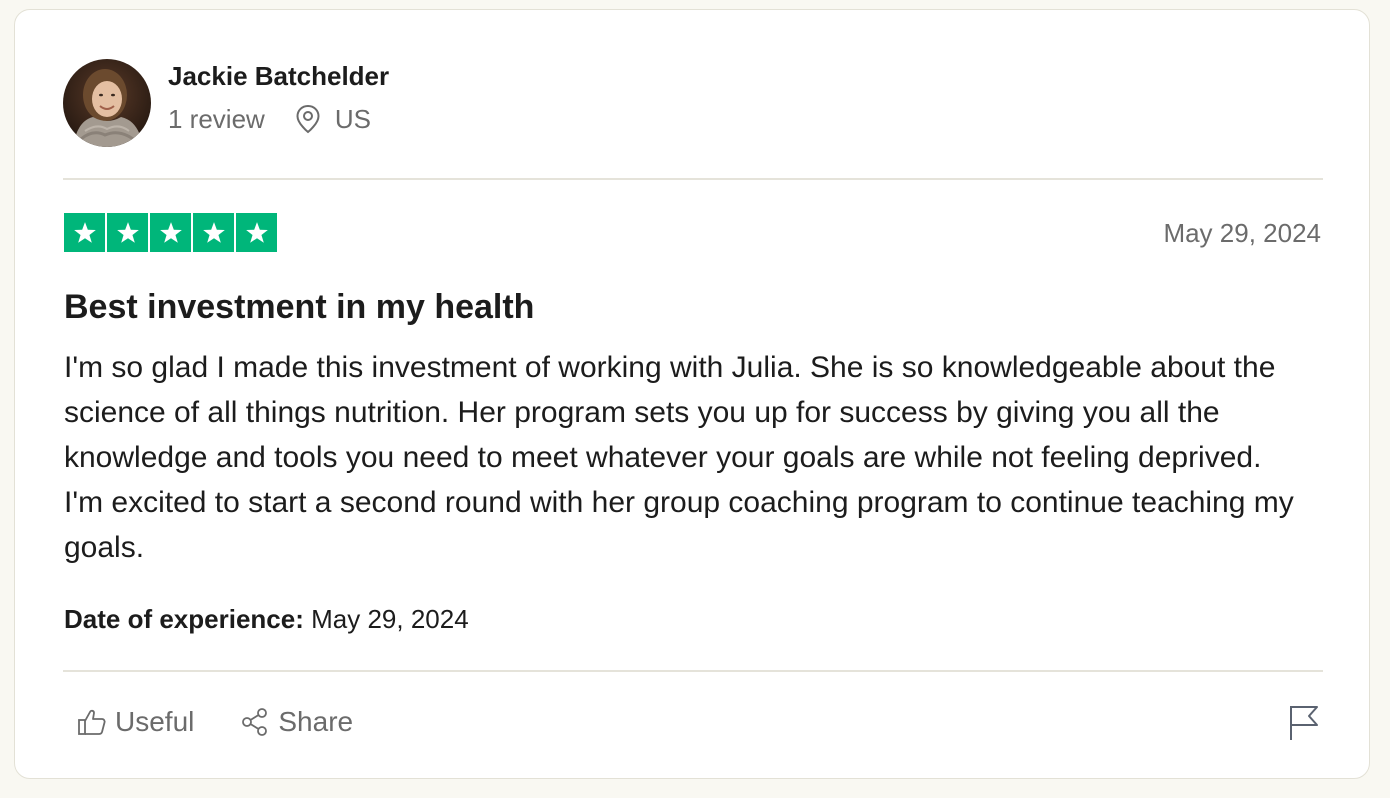  Describe the element at coordinates (278, 76) in the screenshot. I see `reviewer-name: Jackie Batchelder` at that location.